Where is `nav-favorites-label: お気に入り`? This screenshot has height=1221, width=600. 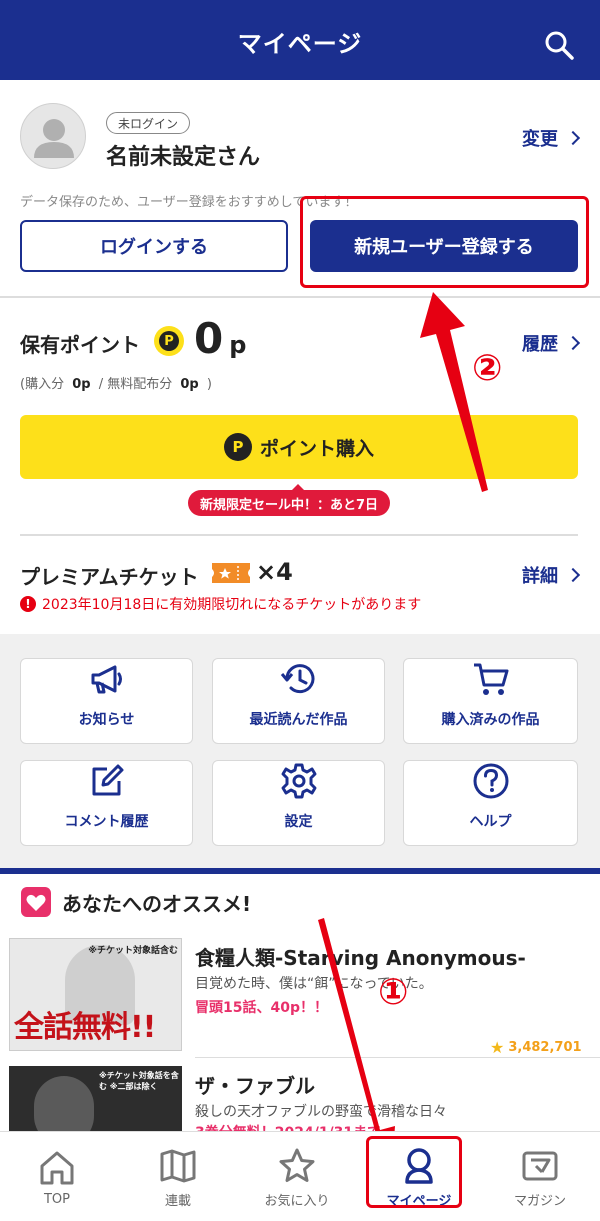 nav-favorites-label: お気に入り is located at coordinates (297, 1201).